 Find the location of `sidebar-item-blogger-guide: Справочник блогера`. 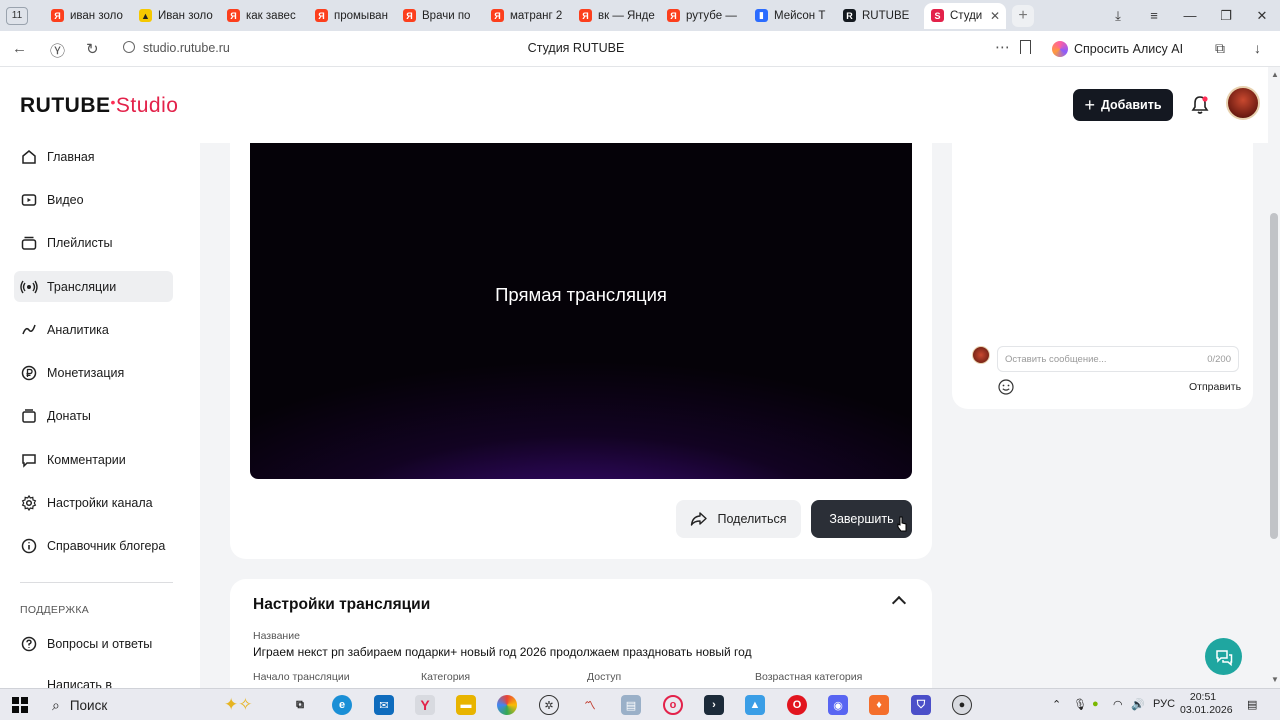

sidebar-item-blogger-guide: Справочник блогера is located at coordinates (93, 545).